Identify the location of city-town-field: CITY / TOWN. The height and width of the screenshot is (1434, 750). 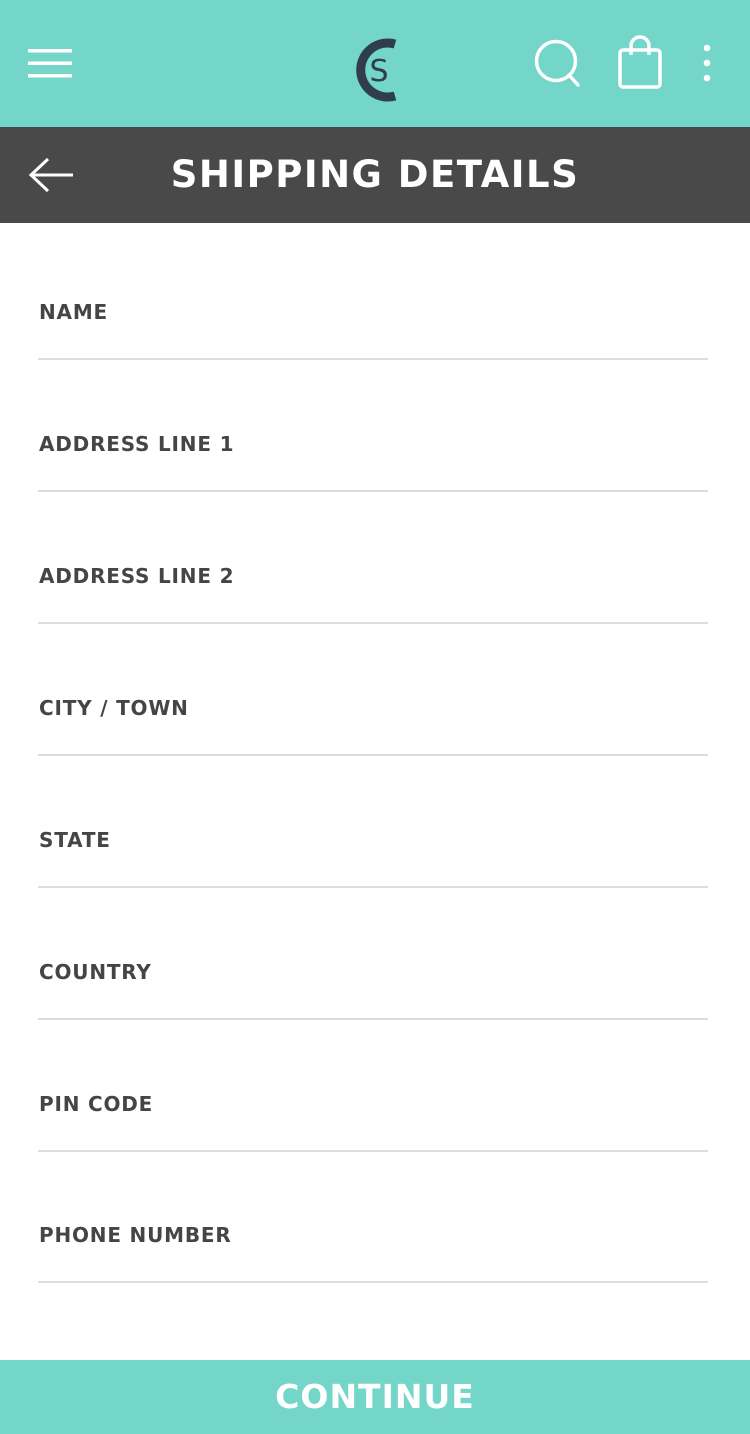
(373, 725).